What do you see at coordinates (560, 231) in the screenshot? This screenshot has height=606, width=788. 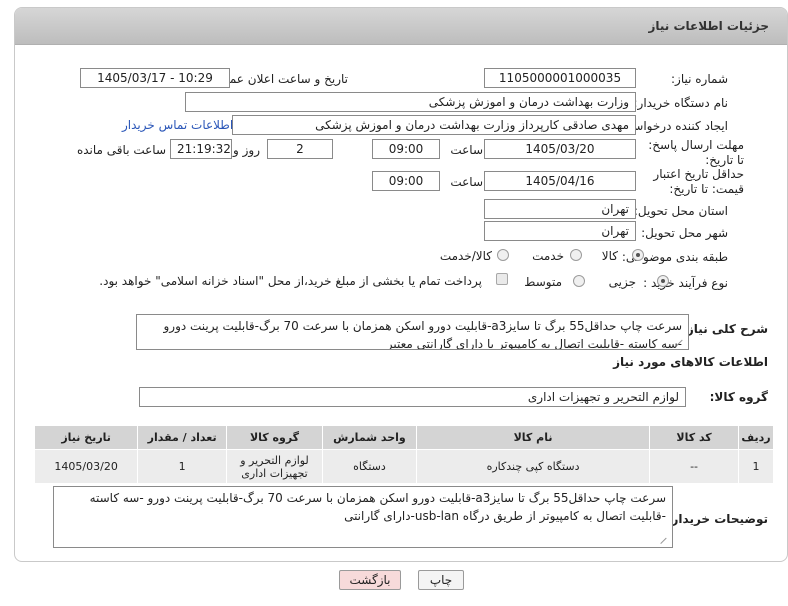 I see `city-field: تهران` at bounding box center [560, 231].